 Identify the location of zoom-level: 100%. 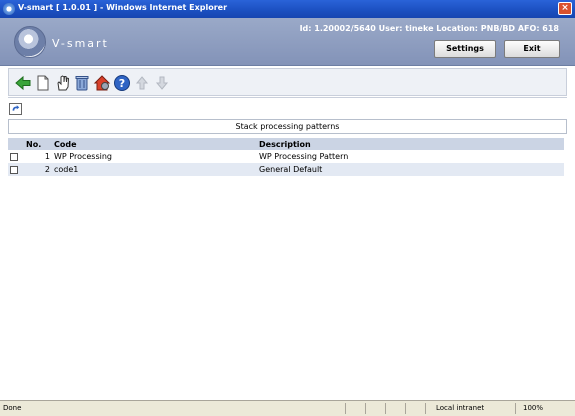
(533, 408).